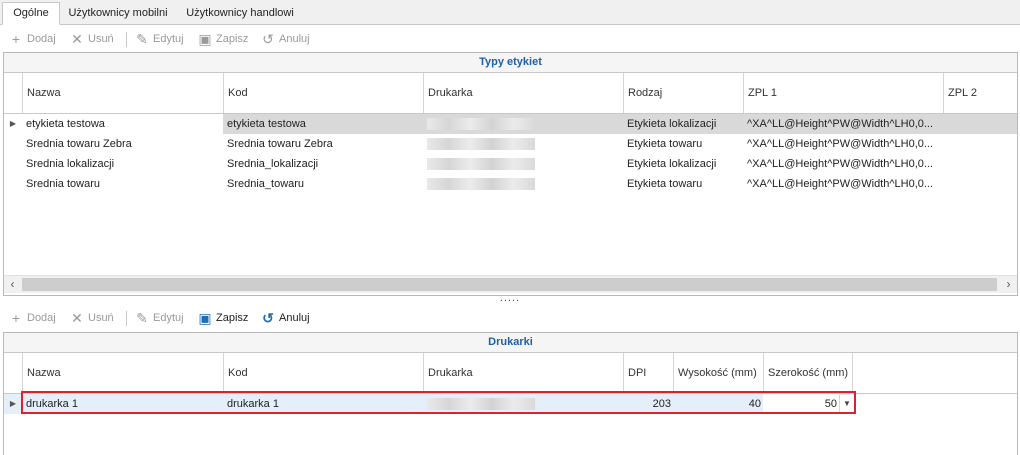 The width and height of the screenshot is (1020, 455). What do you see at coordinates (718, 373) in the screenshot?
I see `column-header-height: Wysokość (mm)` at bounding box center [718, 373].